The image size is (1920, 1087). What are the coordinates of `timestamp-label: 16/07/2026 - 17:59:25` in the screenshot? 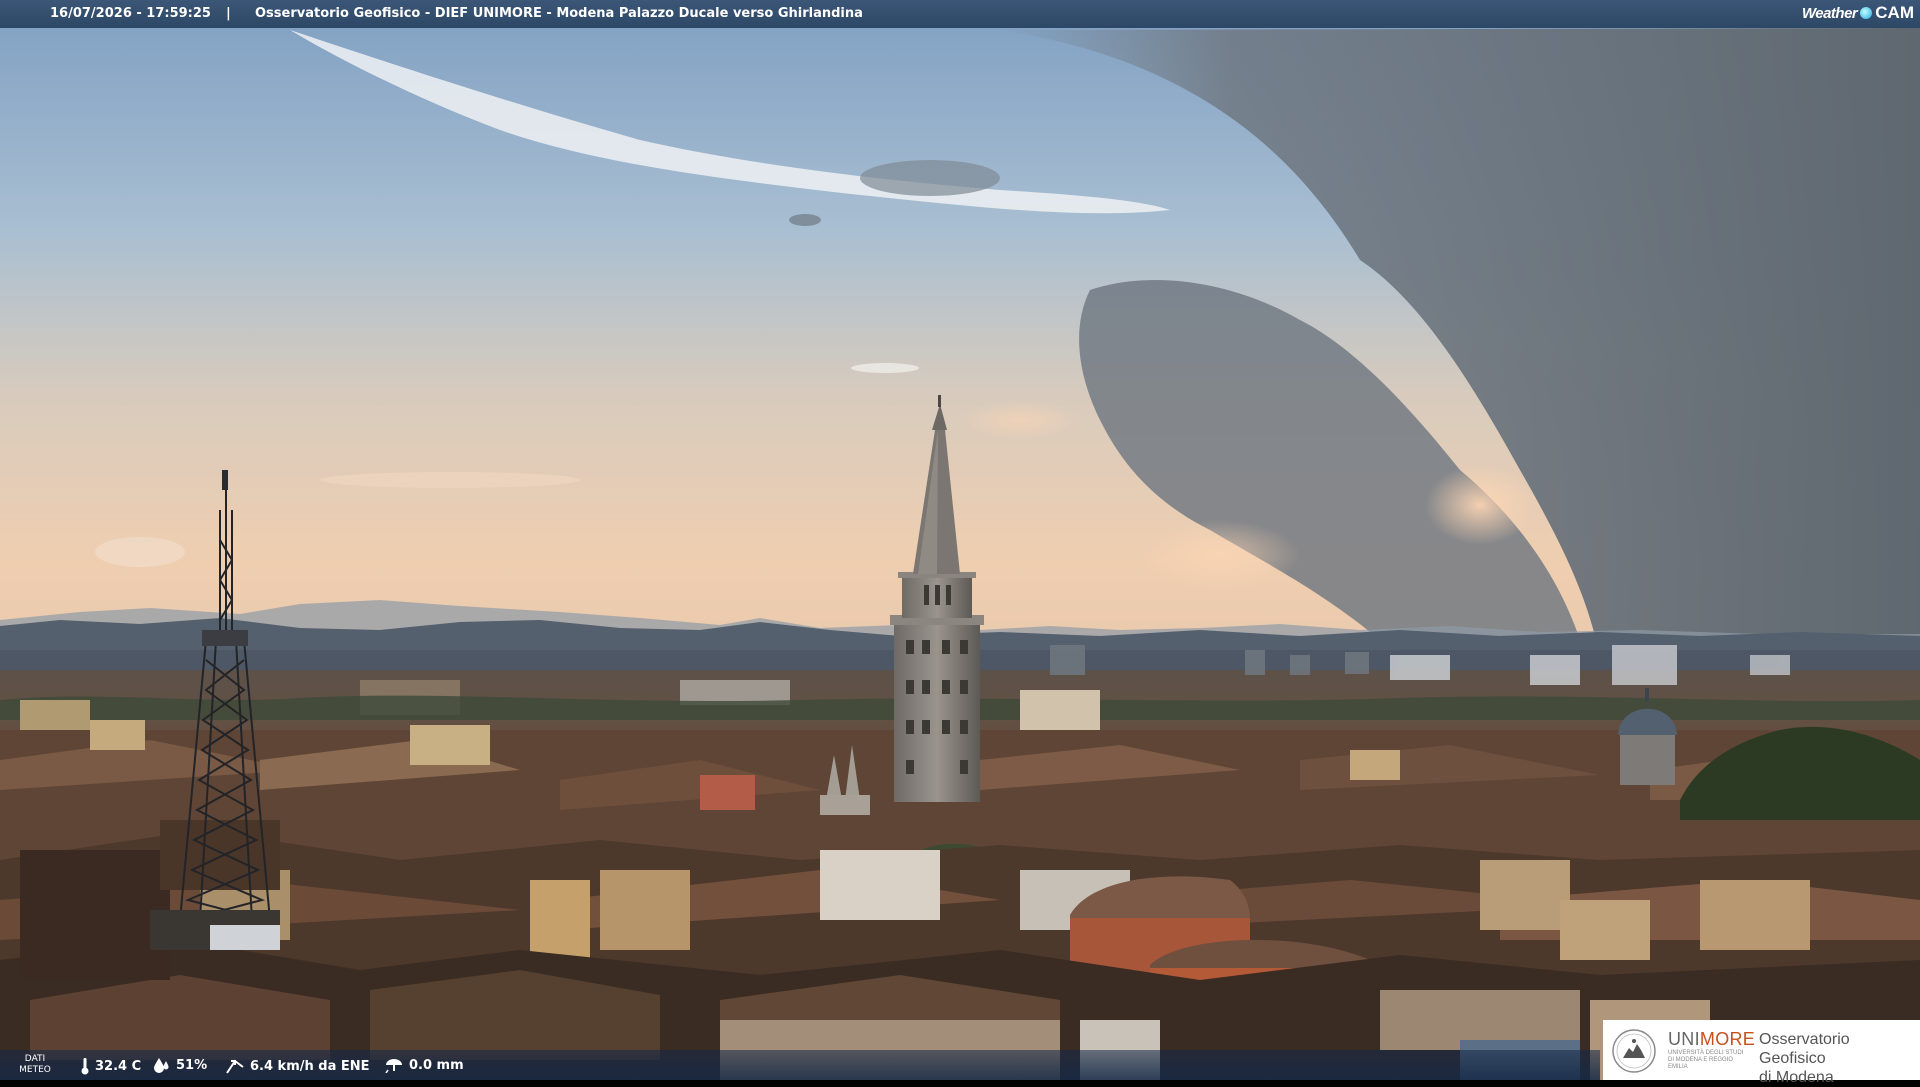 It's located at (130, 13).